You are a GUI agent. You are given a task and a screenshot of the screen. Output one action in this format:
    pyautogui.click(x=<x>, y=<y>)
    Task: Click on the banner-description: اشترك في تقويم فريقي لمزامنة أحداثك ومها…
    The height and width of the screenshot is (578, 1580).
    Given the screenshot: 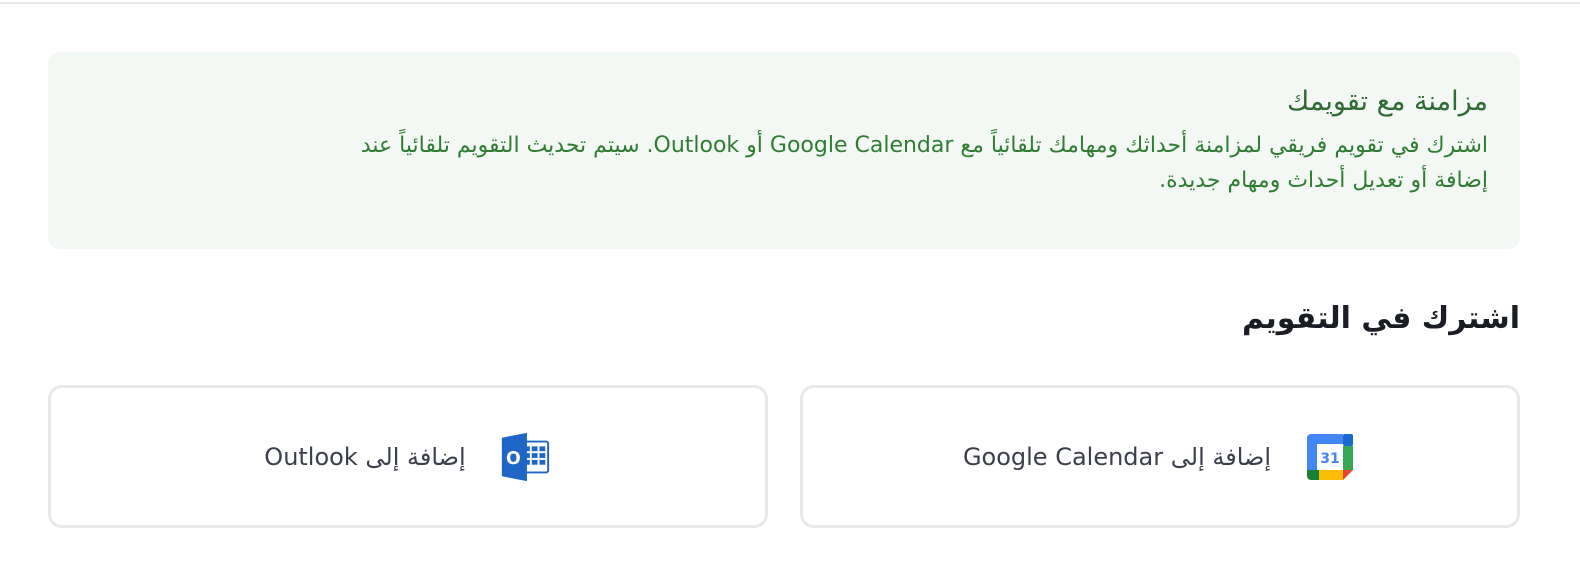 What is the action you would take?
    pyautogui.click(x=783, y=163)
    